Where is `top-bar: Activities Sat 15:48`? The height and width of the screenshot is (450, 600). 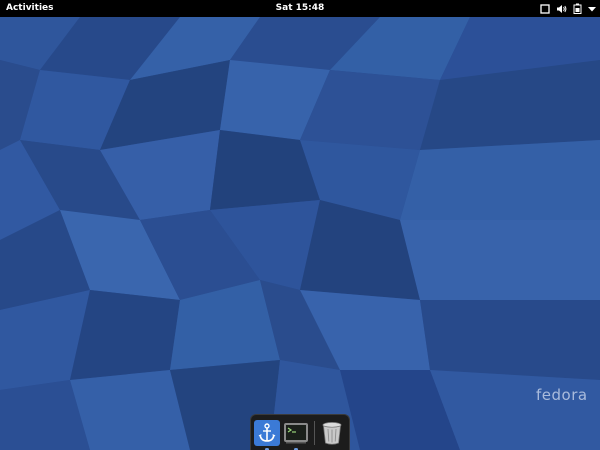
top-bar: Activities Sat 15:48 is located at coordinates (300, 8).